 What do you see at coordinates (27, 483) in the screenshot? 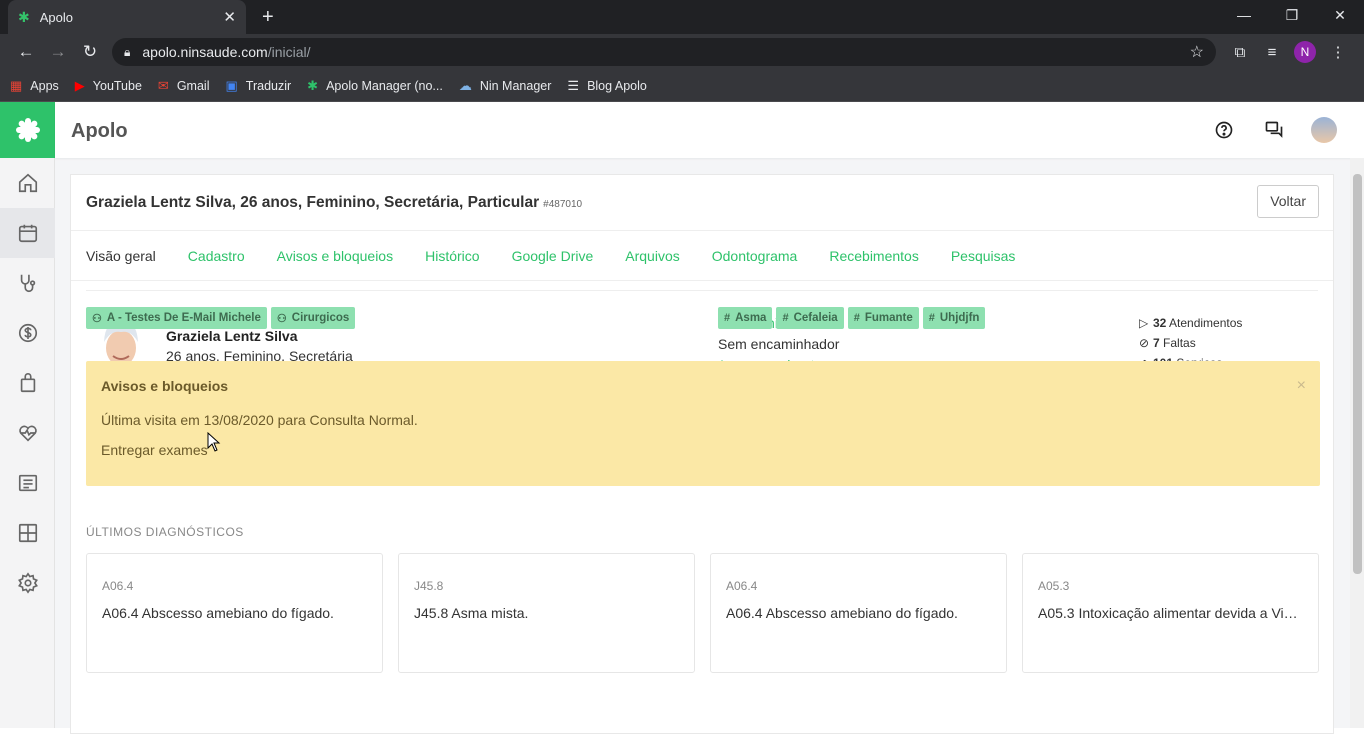
I see `reports-icon` at bounding box center [27, 483].